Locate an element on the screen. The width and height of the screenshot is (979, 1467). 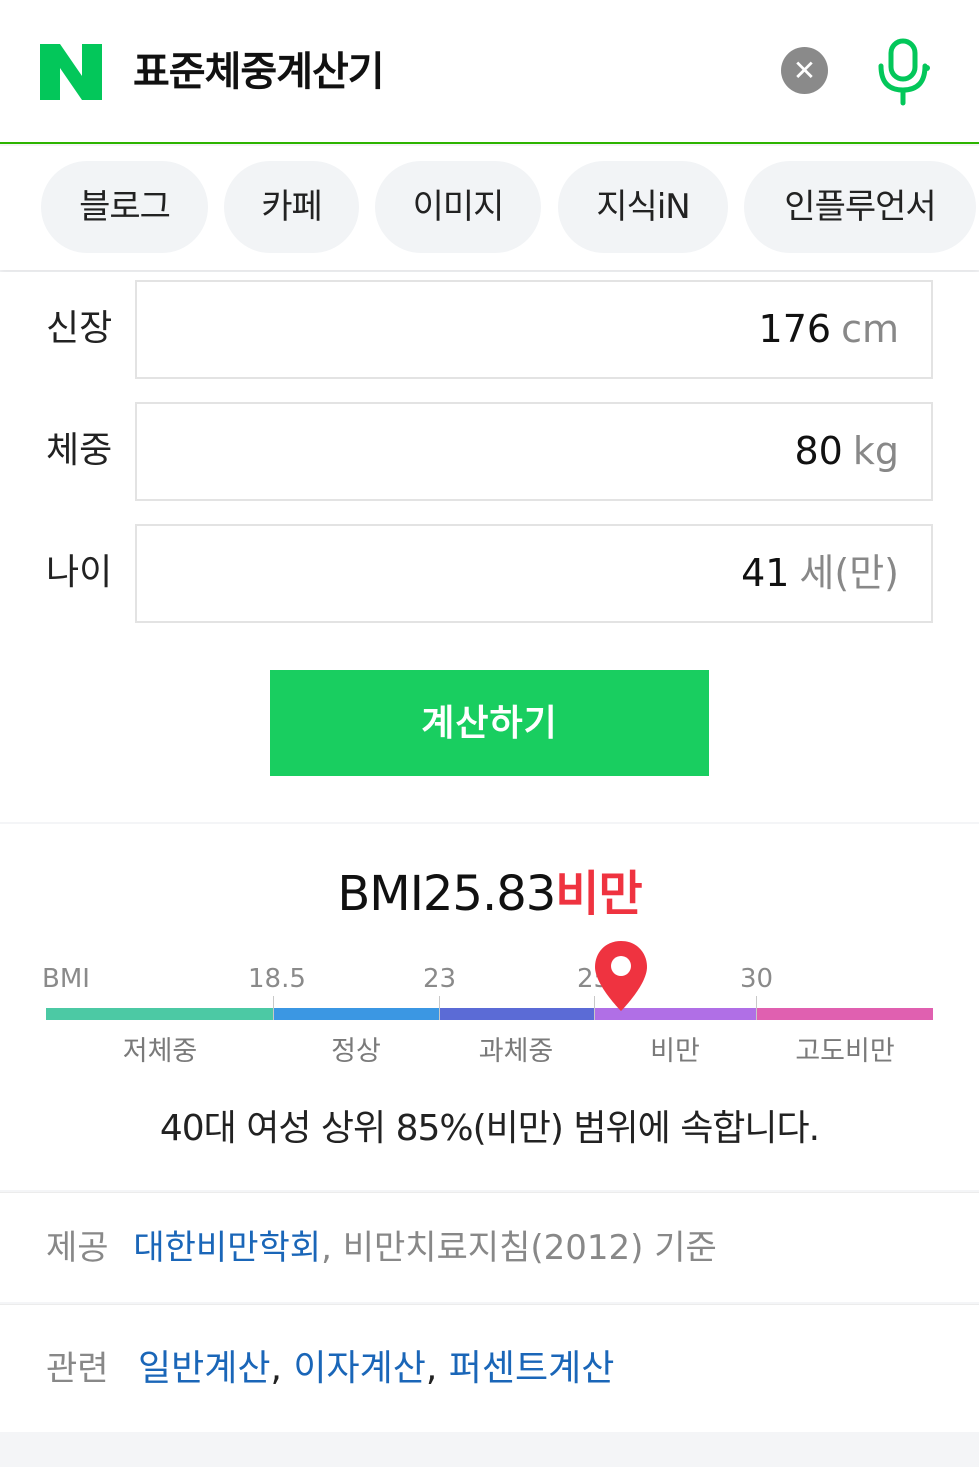
bmi-result-title: BMI25.83비만 is located at coordinates (489, 894).